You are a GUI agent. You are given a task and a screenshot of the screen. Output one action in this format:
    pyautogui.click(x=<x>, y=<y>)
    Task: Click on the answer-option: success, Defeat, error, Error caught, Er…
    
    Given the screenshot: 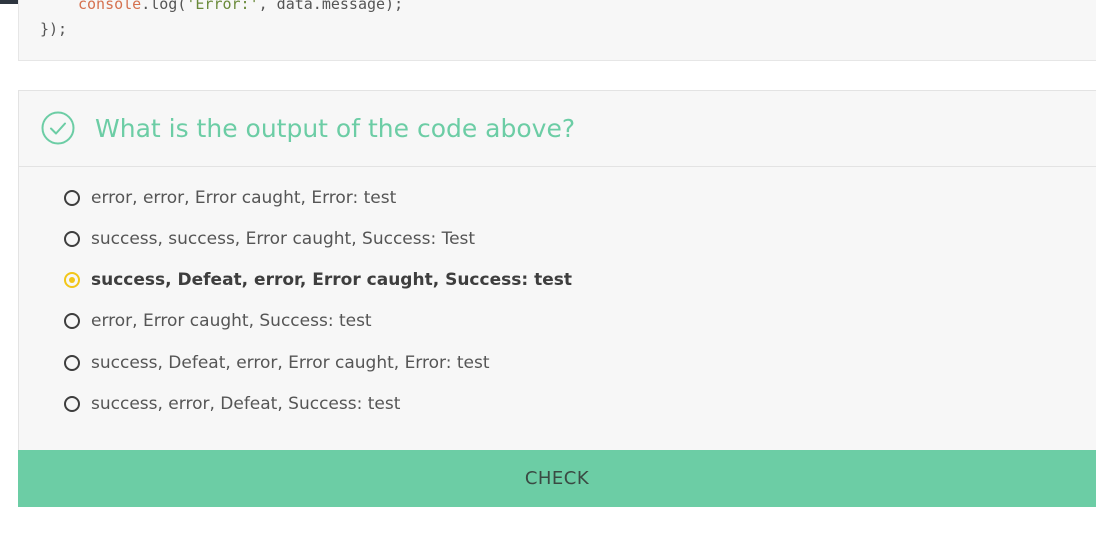 What is the action you would take?
    pyautogui.click(x=277, y=363)
    